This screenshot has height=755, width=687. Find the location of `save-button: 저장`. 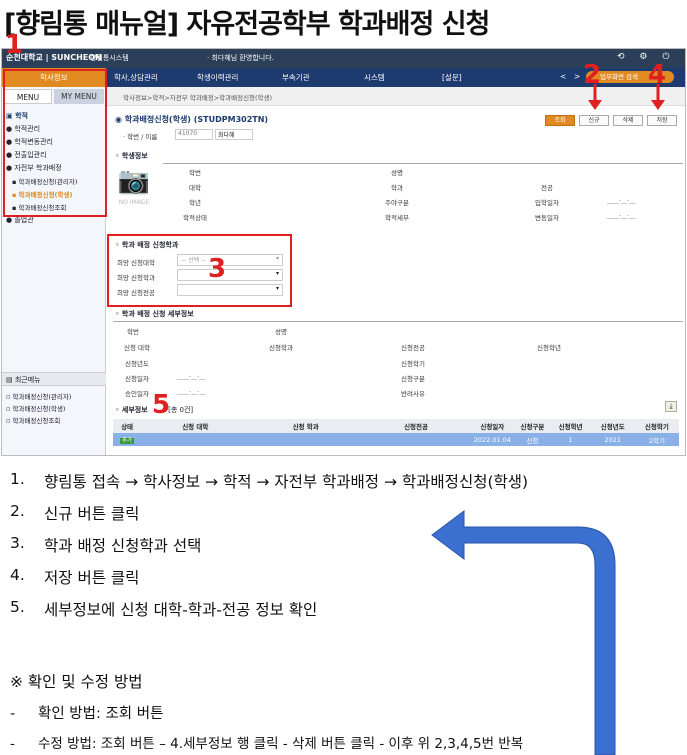

save-button: 저장 is located at coordinates (662, 120).